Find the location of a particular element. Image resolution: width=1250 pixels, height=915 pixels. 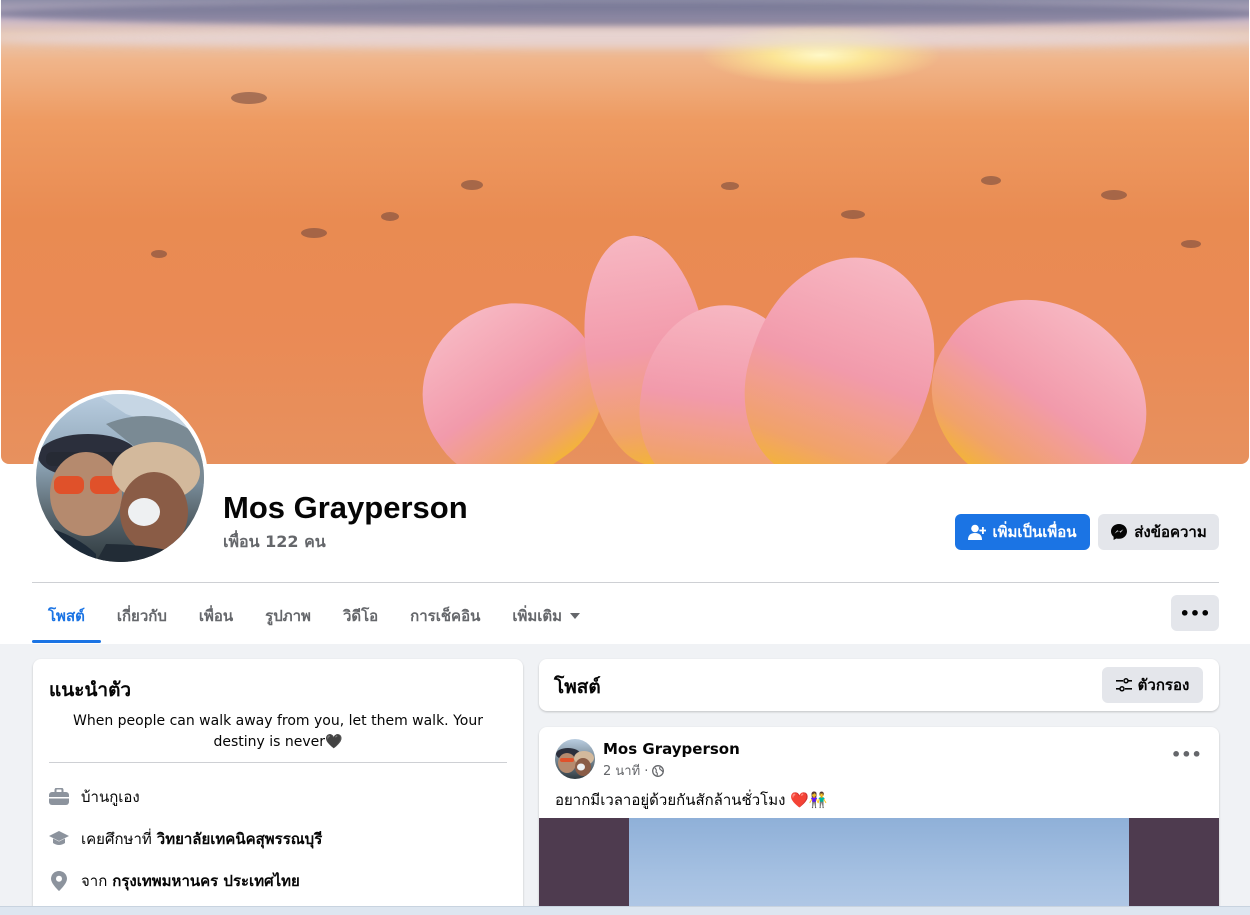

intro-education-row: เคยศึกษาที่ วิทยาลัยเทคนิคสุพรรณบุรี is located at coordinates (185, 839).